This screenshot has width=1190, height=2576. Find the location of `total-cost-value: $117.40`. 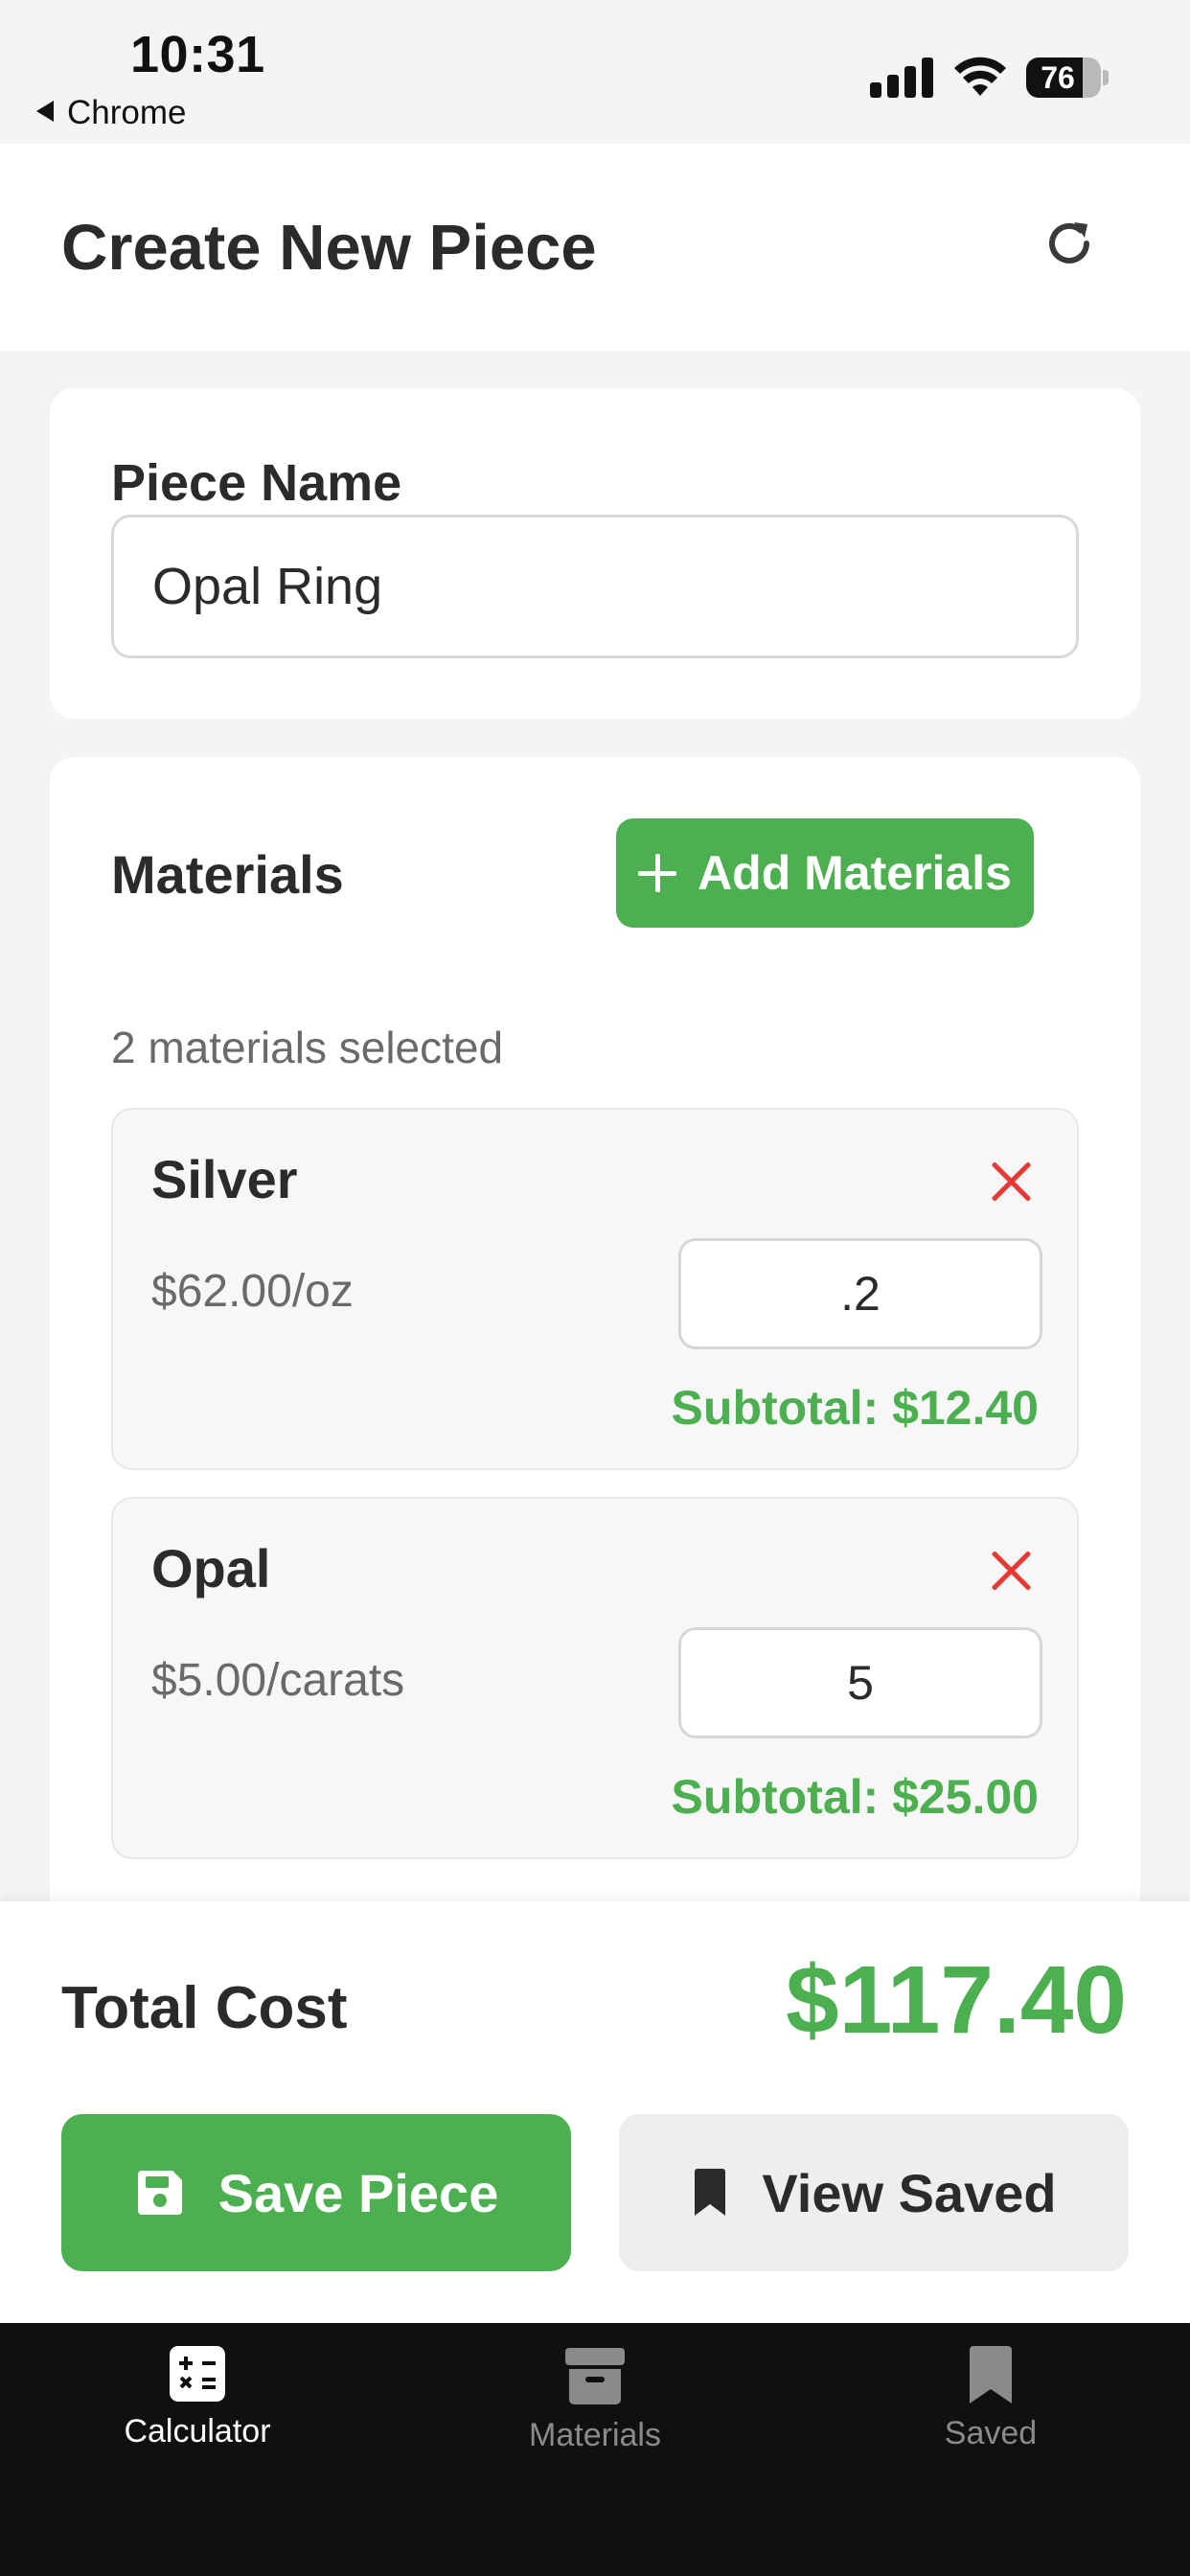

total-cost-value: $117.40 is located at coordinates (957, 2000).